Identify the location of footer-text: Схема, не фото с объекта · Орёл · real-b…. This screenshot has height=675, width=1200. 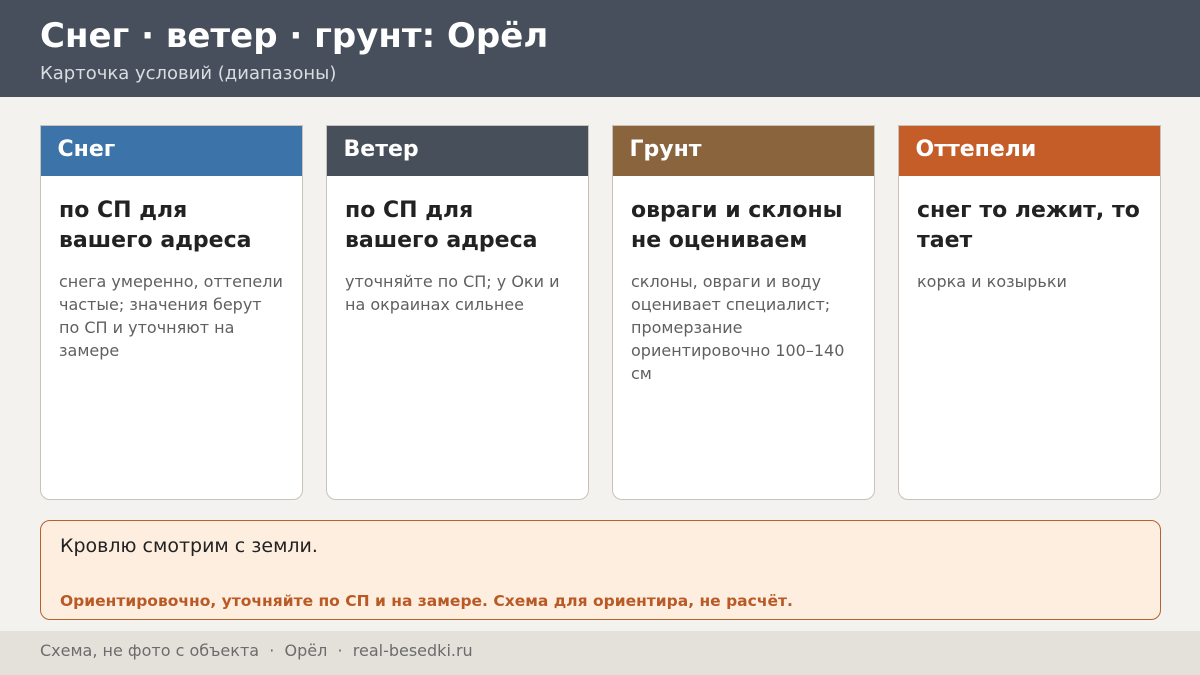
(256, 650).